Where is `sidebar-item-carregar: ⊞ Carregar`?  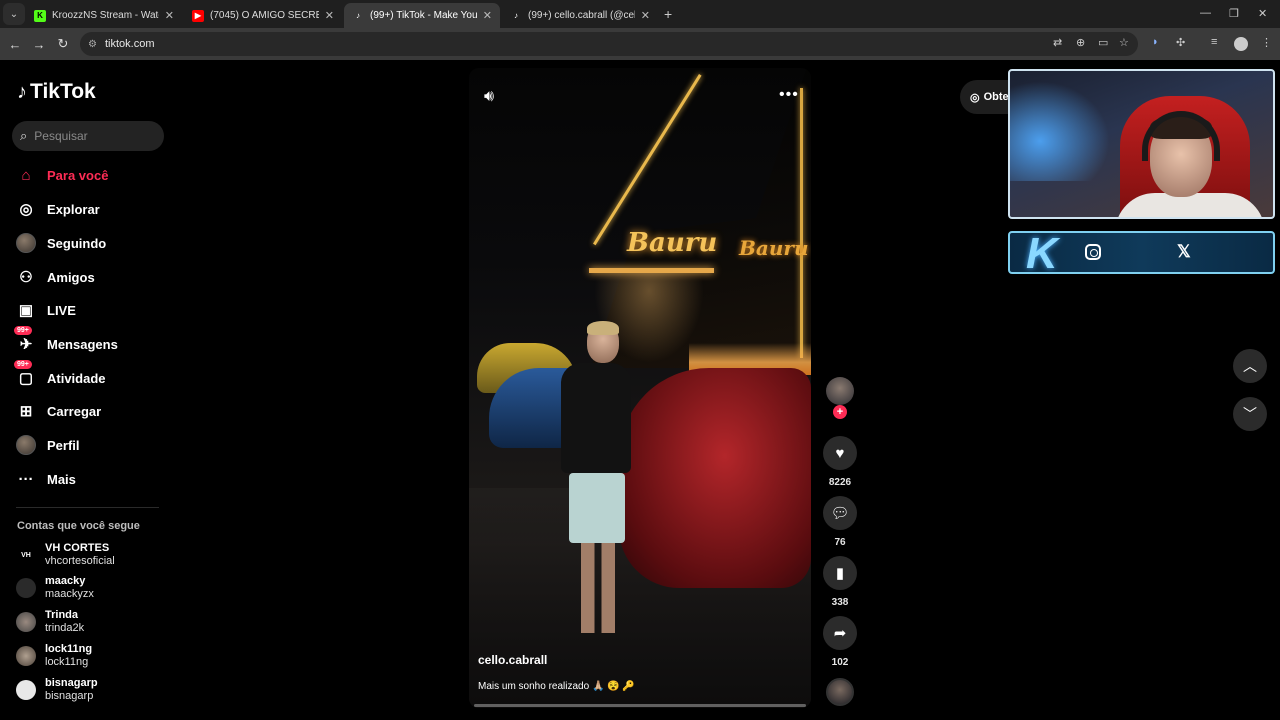 sidebar-item-carregar: ⊞ Carregar is located at coordinates (59, 411).